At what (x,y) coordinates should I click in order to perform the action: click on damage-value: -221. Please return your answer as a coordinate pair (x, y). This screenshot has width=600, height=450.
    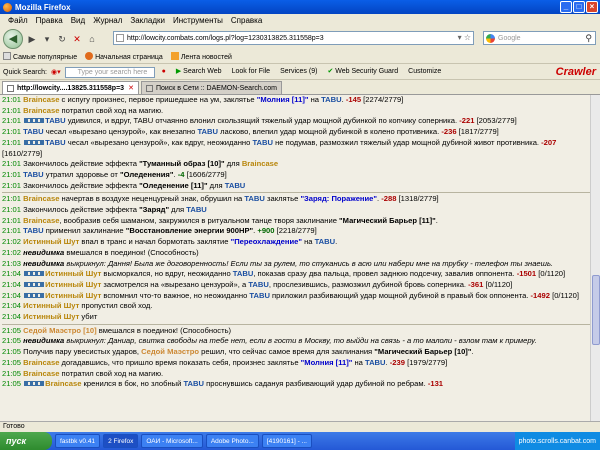
    Looking at the image, I should click on (467, 121).